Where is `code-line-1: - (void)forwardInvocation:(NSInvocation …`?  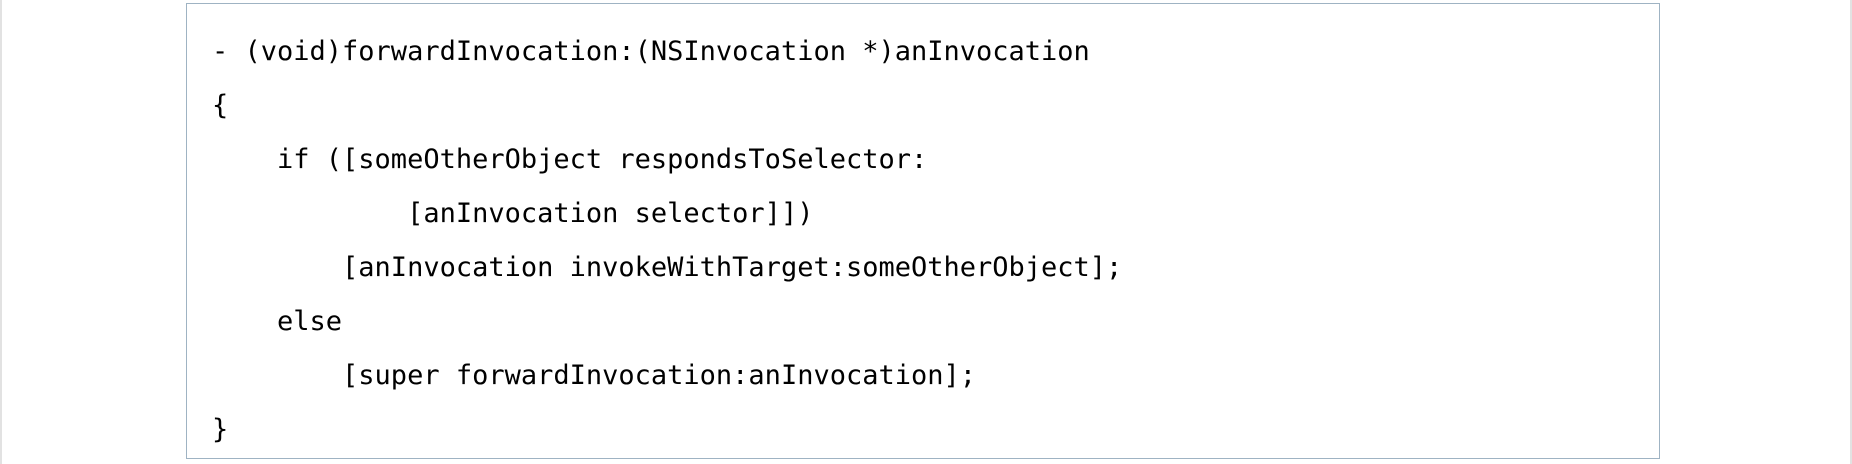 code-line-1: - (void)forwardInvocation:(NSInvocation … is located at coordinates (651, 51).